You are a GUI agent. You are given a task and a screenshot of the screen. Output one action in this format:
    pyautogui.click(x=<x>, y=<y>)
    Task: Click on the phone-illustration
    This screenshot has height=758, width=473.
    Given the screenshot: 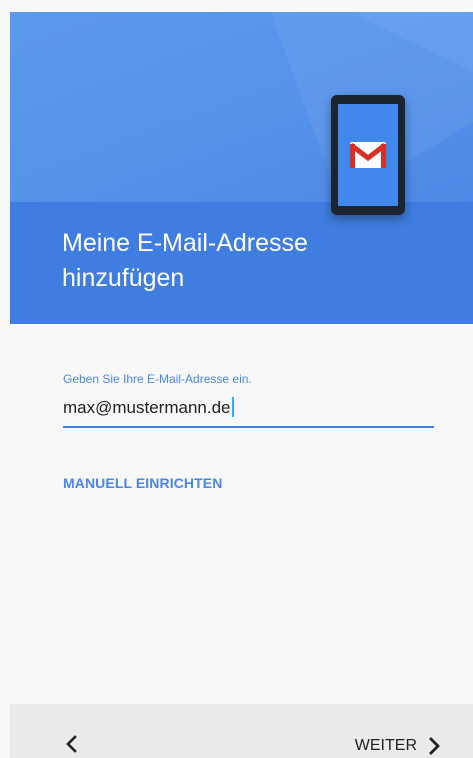 What is the action you would take?
    pyautogui.click(x=368, y=155)
    